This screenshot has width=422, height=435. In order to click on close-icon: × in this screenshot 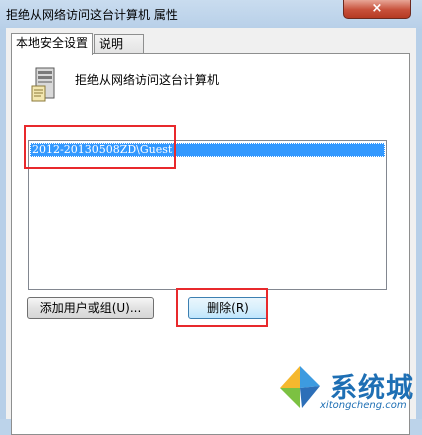, I will do `click(377, 8)`.